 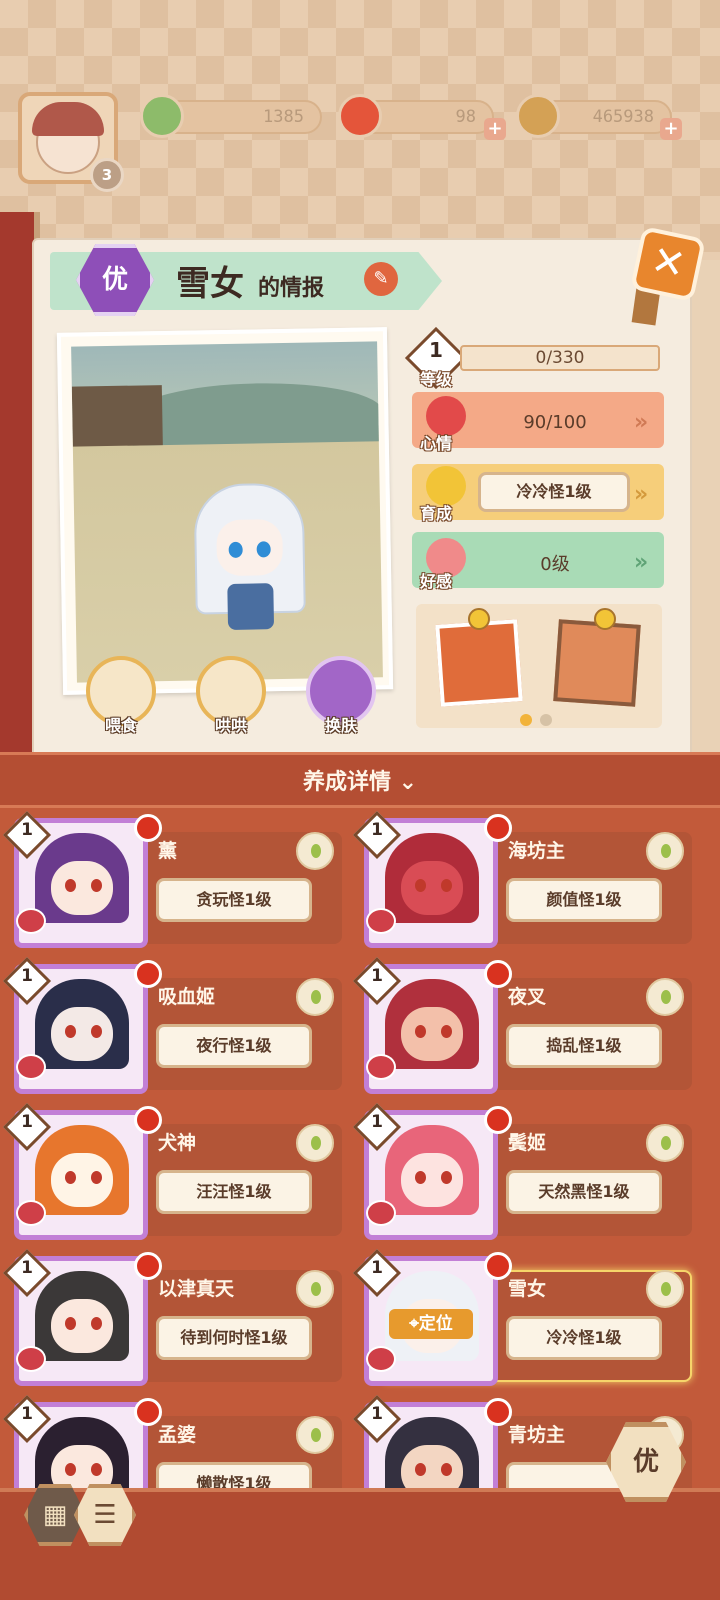 What do you see at coordinates (234, 1192) in the screenshot?
I see `card-status-chip: 汪汪怪1级` at bounding box center [234, 1192].